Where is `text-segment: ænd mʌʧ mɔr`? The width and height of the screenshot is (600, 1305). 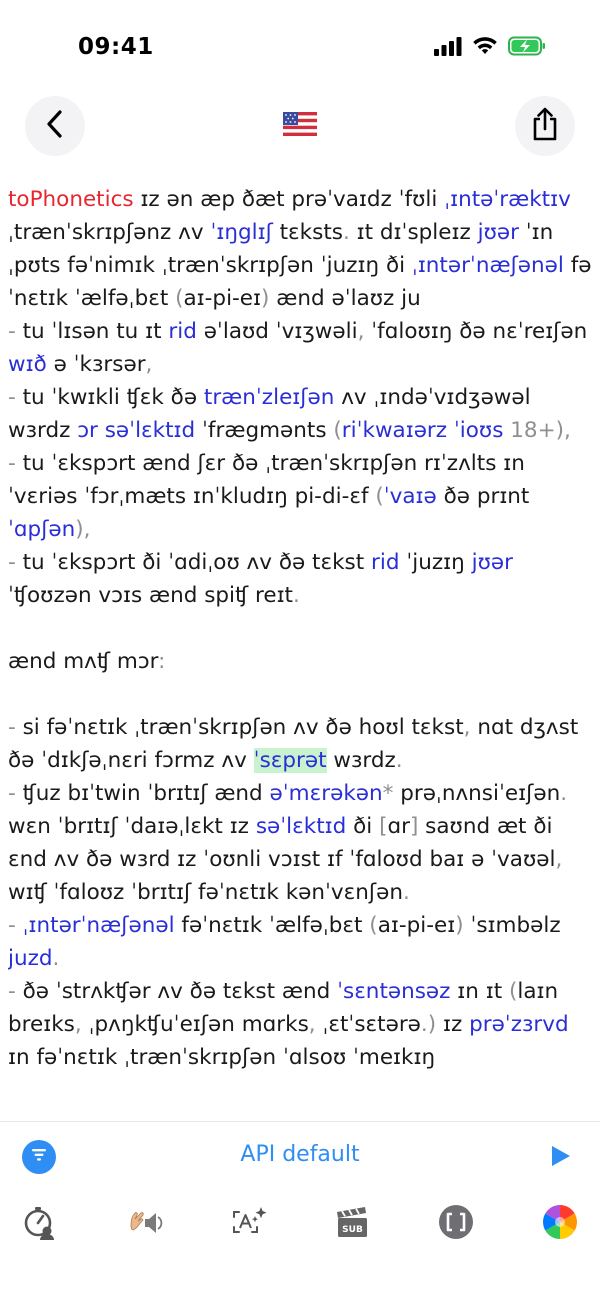 text-segment: ænd mʌʧ mɔr is located at coordinates (83, 661).